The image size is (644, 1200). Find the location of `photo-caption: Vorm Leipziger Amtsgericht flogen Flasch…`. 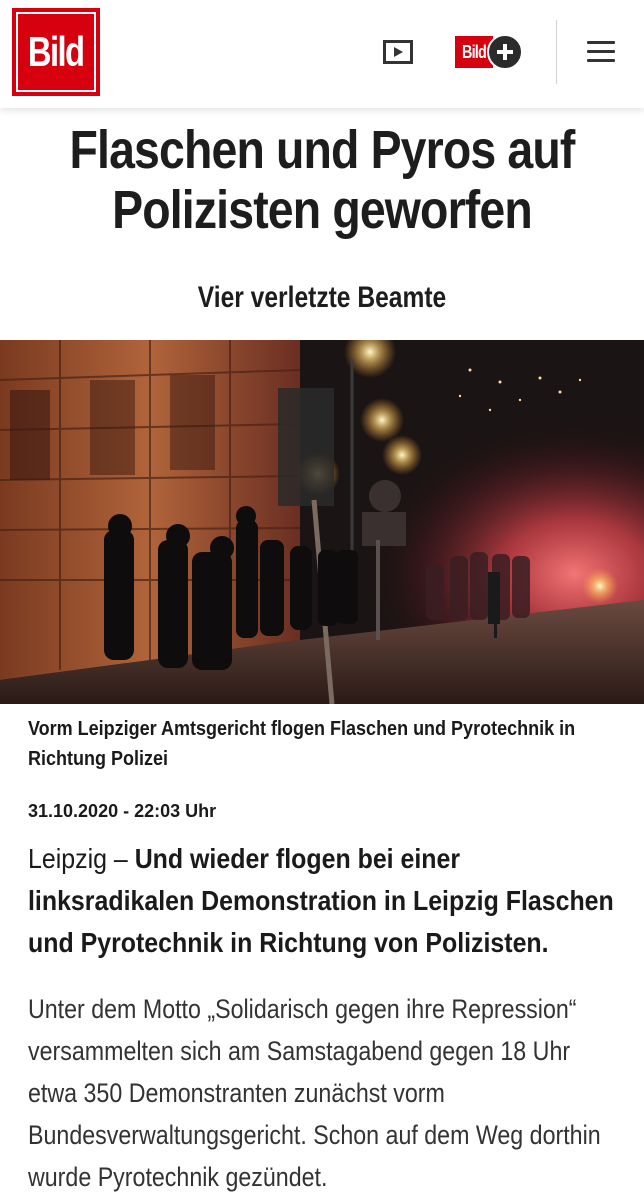

photo-caption: Vorm Leipziger Amtsgericht flogen Flasch… is located at coordinates (302, 744).